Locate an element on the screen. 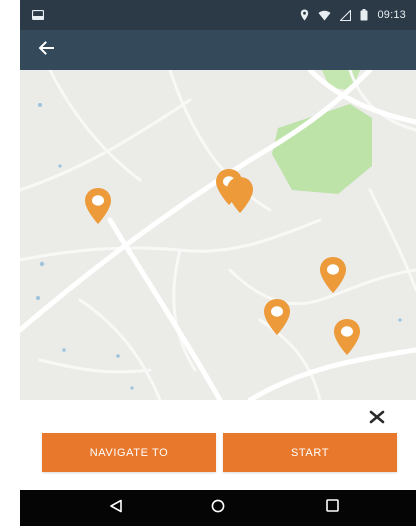 The width and height of the screenshot is (416, 526). close-icon is located at coordinates (377, 419).